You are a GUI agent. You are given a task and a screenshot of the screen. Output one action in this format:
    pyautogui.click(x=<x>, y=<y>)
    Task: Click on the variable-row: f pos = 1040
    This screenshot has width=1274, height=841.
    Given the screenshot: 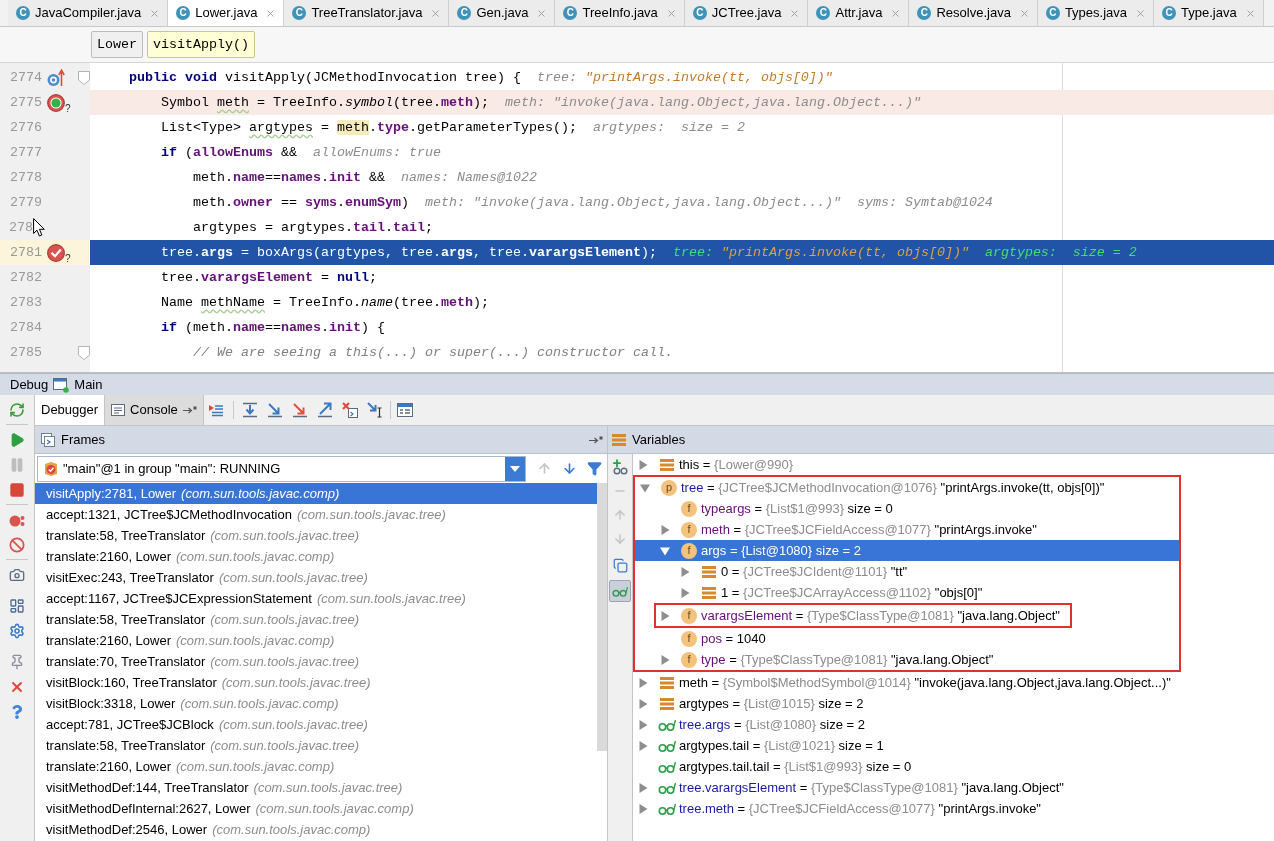 What is the action you would take?
    pyautogui.click(x=907, y=638)
    